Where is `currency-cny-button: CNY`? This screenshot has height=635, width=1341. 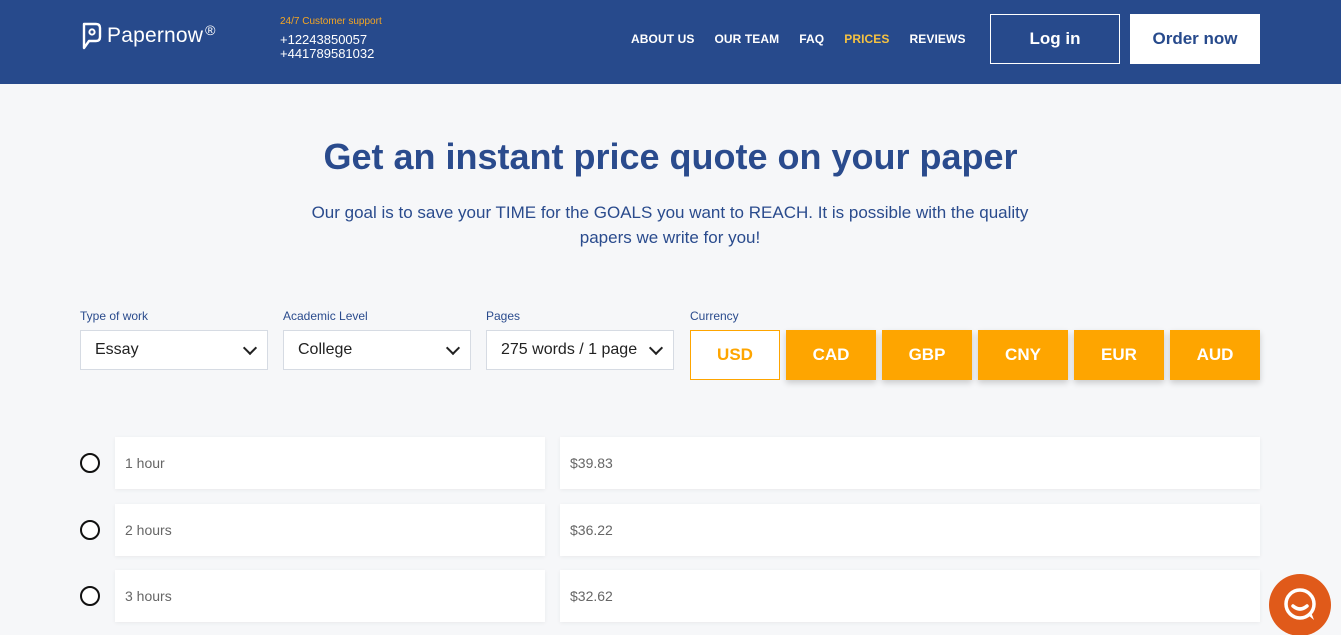 currency-cny-button: CNY is located at coordinates (1023, 355).